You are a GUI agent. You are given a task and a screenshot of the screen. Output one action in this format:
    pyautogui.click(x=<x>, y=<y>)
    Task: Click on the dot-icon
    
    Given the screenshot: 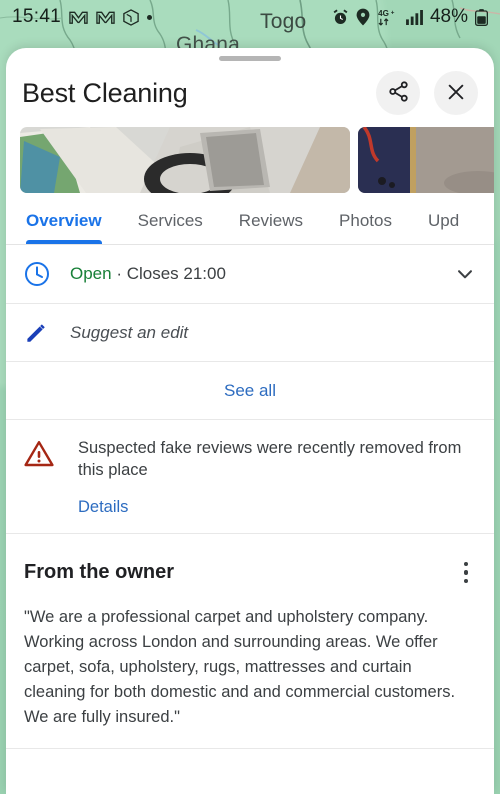 What is the action you would take?
    pyautogui.click(x=150, y=17)
    